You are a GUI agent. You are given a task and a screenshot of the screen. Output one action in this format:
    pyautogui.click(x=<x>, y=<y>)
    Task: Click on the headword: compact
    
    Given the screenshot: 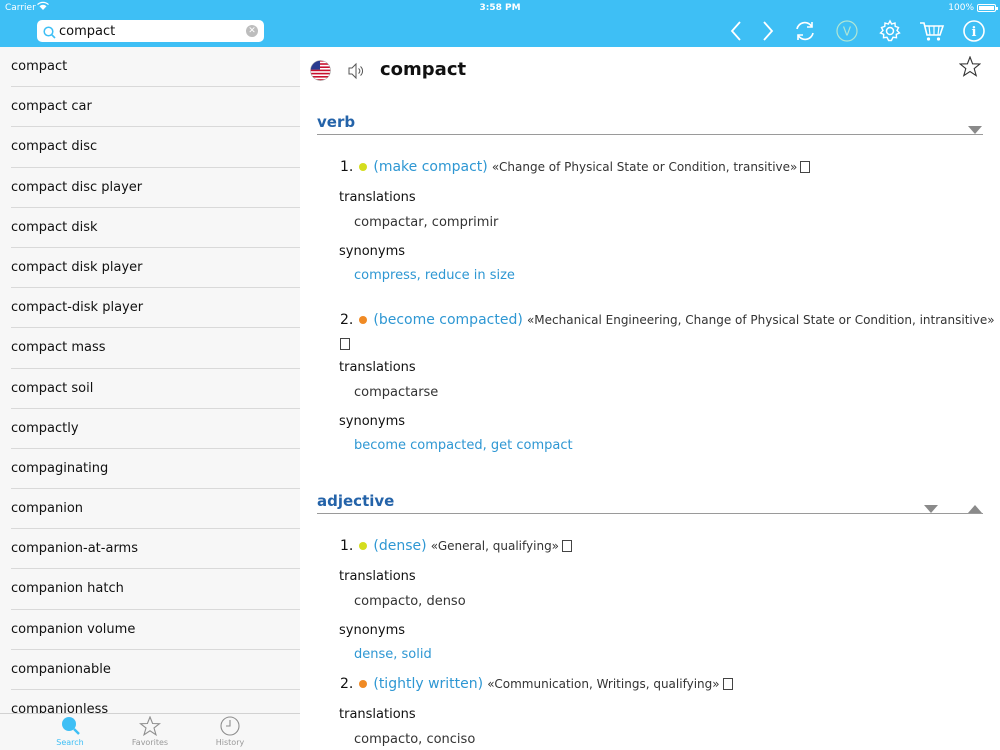 What is the action you would take?
    pyautogui.click(x=423, y=69)
    